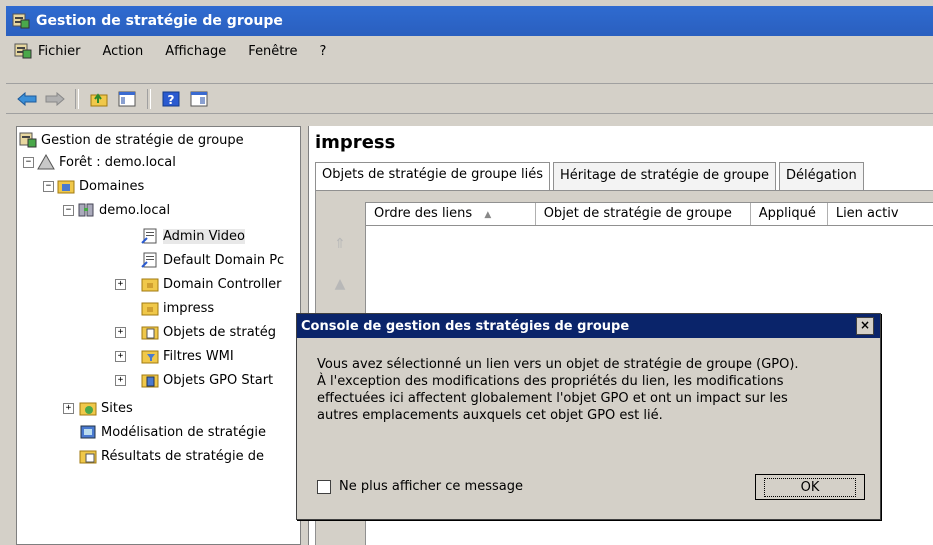  What do you see at coordinates (322, 51) in the screenshot?
I see `menu-help: ?` at bounding box center [322, 51].